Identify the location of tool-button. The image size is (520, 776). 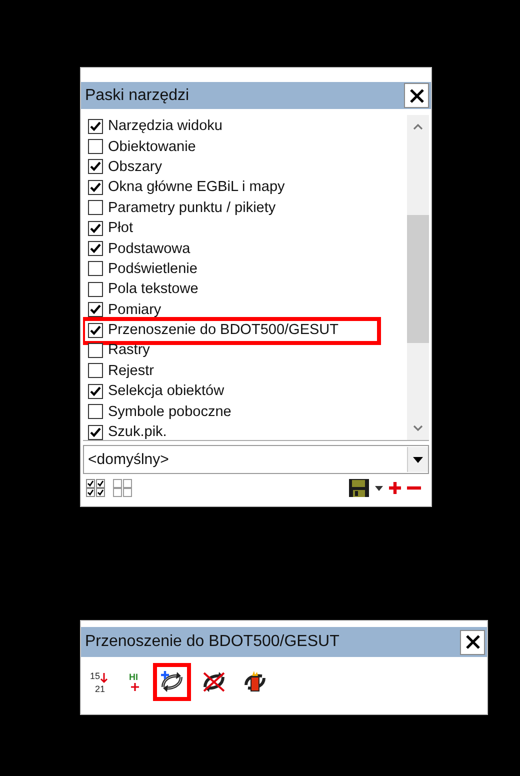
(172, 682).